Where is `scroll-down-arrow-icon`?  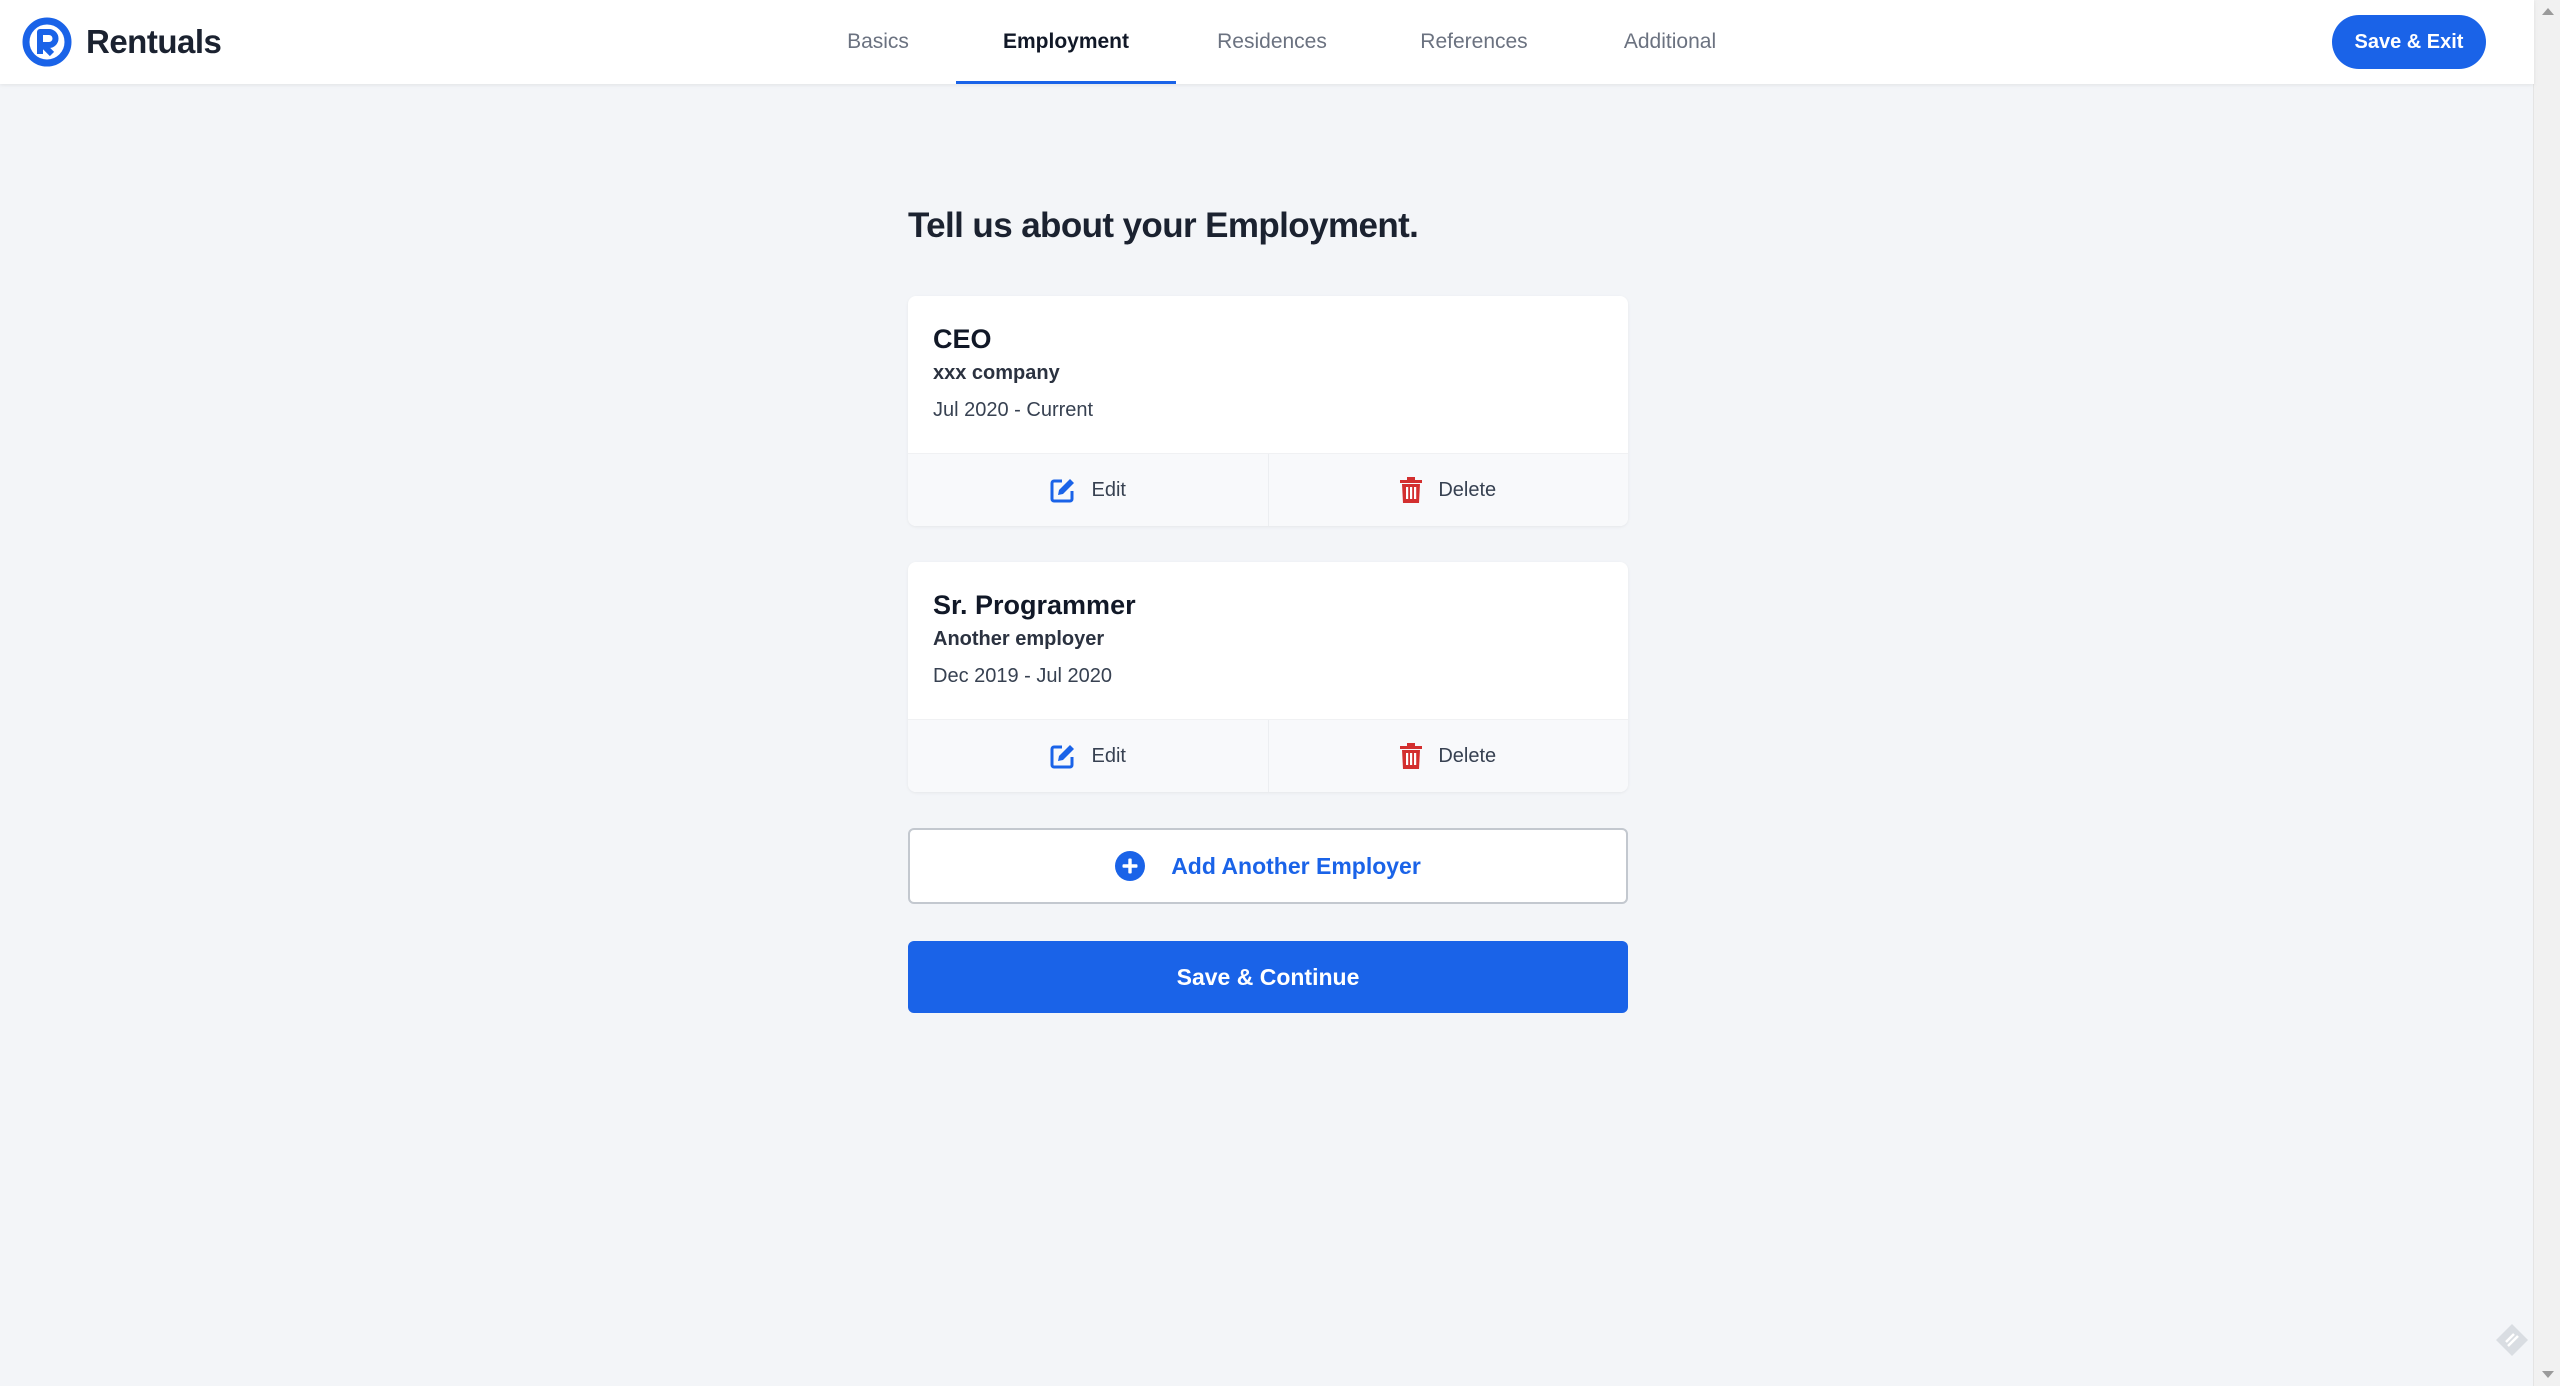
scroll-down-arrow-icon is located at coordinates (2548, 1374).